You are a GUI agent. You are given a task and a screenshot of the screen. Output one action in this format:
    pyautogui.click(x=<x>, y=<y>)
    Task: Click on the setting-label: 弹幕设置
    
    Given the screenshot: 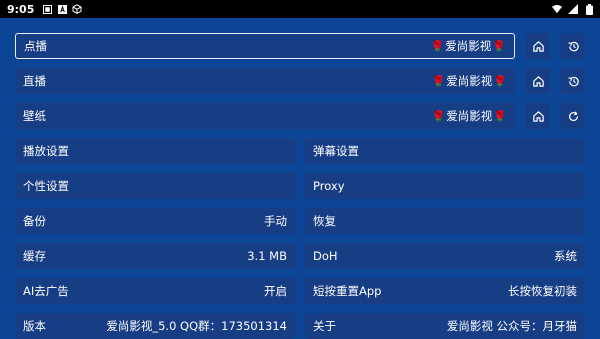 What is the action you would take?
    pyautogui.click(x=336, y=151)
    